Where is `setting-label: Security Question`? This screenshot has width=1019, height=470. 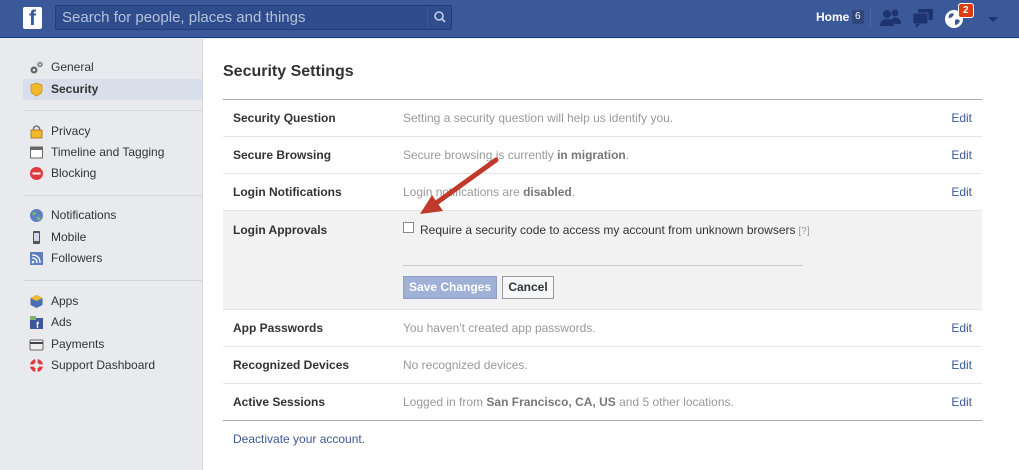
setting-label: Security Question is located at coordinates (284, 118).